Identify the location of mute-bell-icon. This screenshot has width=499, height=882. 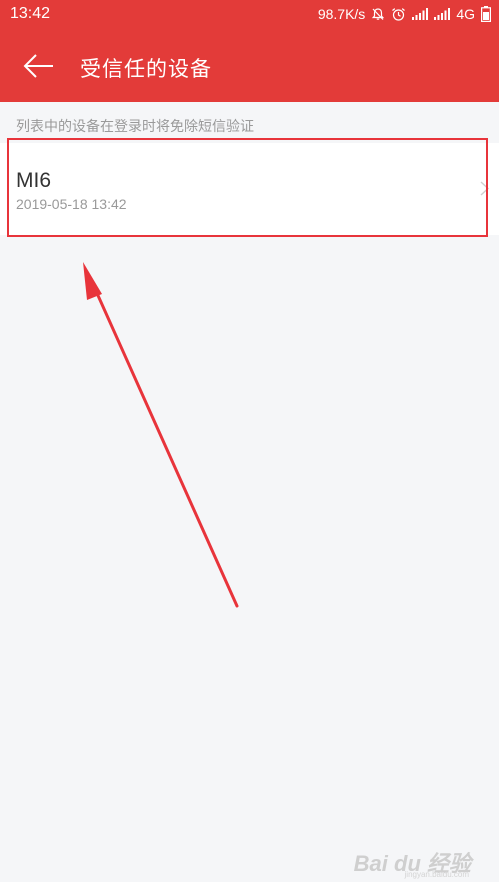
(378, 14).